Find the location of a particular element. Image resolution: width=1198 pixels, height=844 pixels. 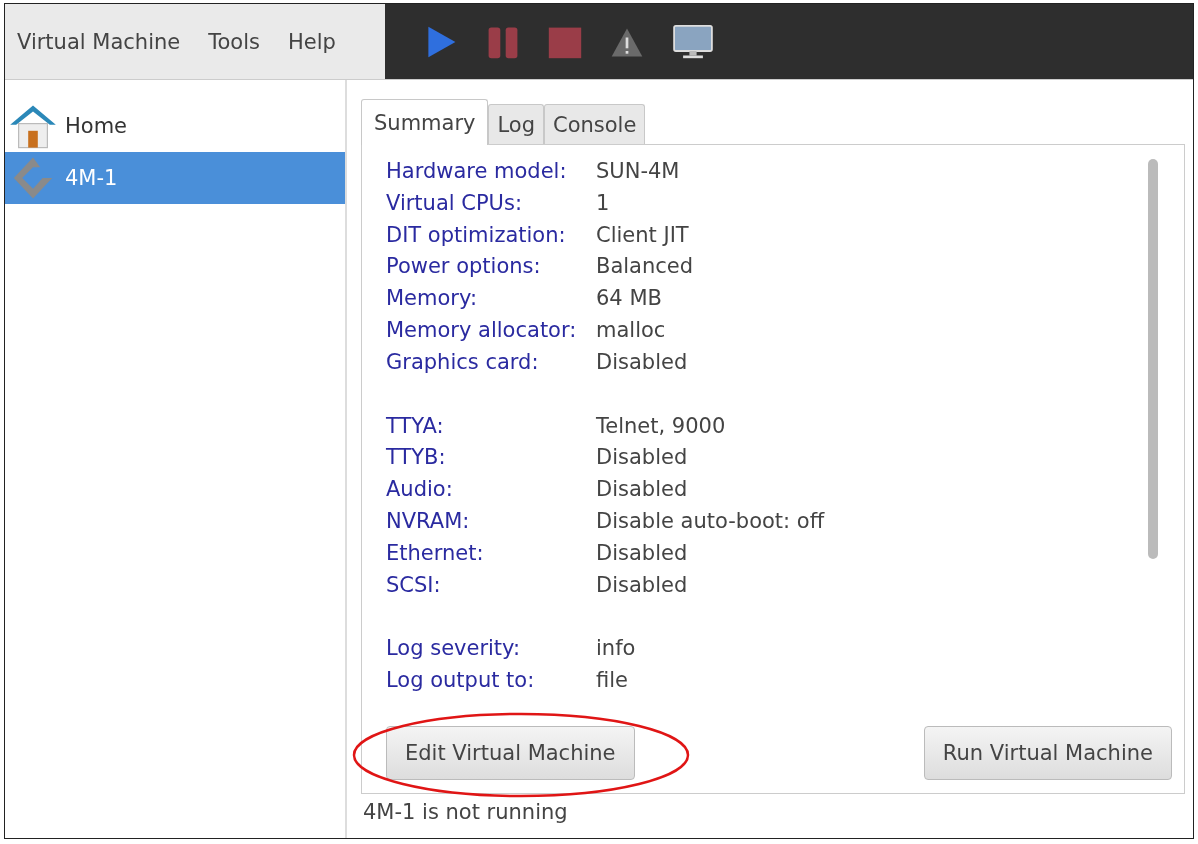

field-label: Log severity: is located at coordinates (454, 649).